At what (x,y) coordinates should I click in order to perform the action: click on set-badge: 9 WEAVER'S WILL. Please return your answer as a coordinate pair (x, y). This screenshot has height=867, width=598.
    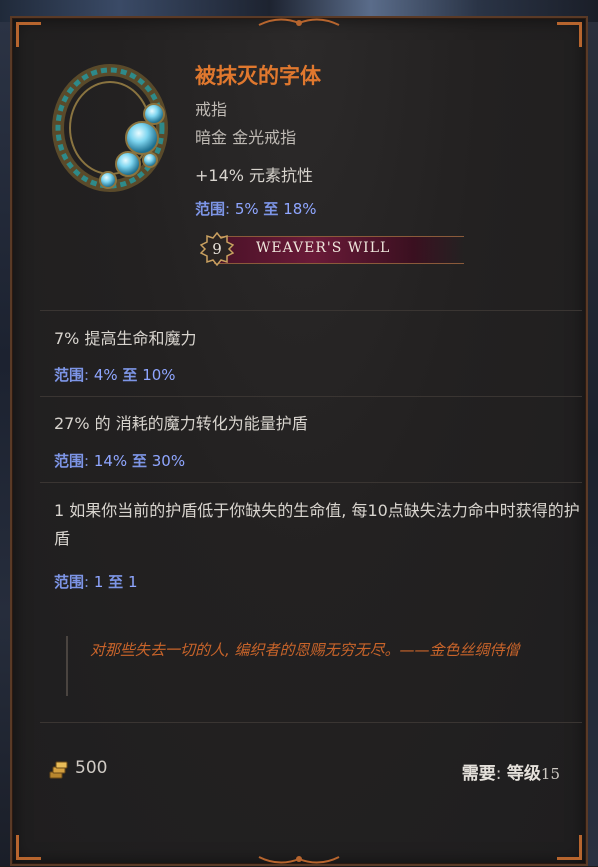
    Looking at the image, I should click on (335, 249).